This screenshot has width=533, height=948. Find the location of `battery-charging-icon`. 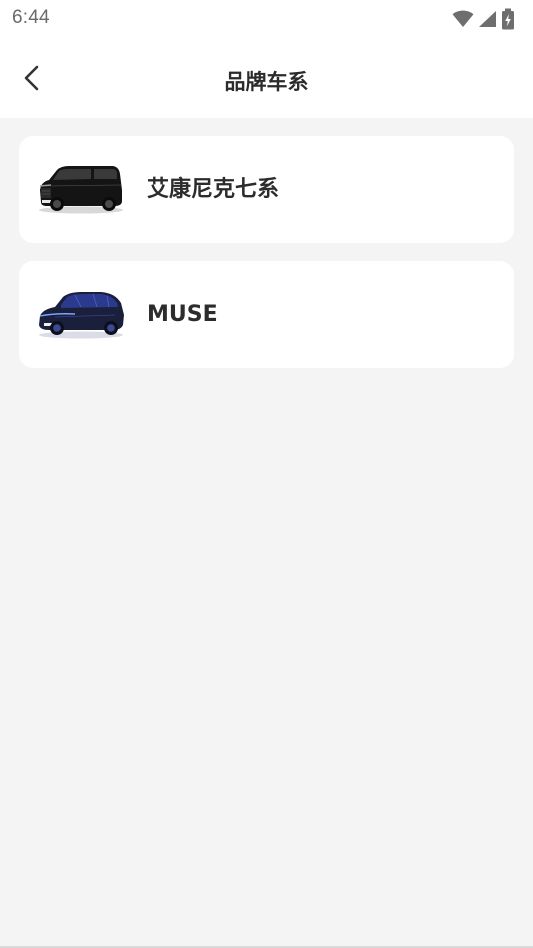

battery-charging-icon is located at coordinates (508, 19).